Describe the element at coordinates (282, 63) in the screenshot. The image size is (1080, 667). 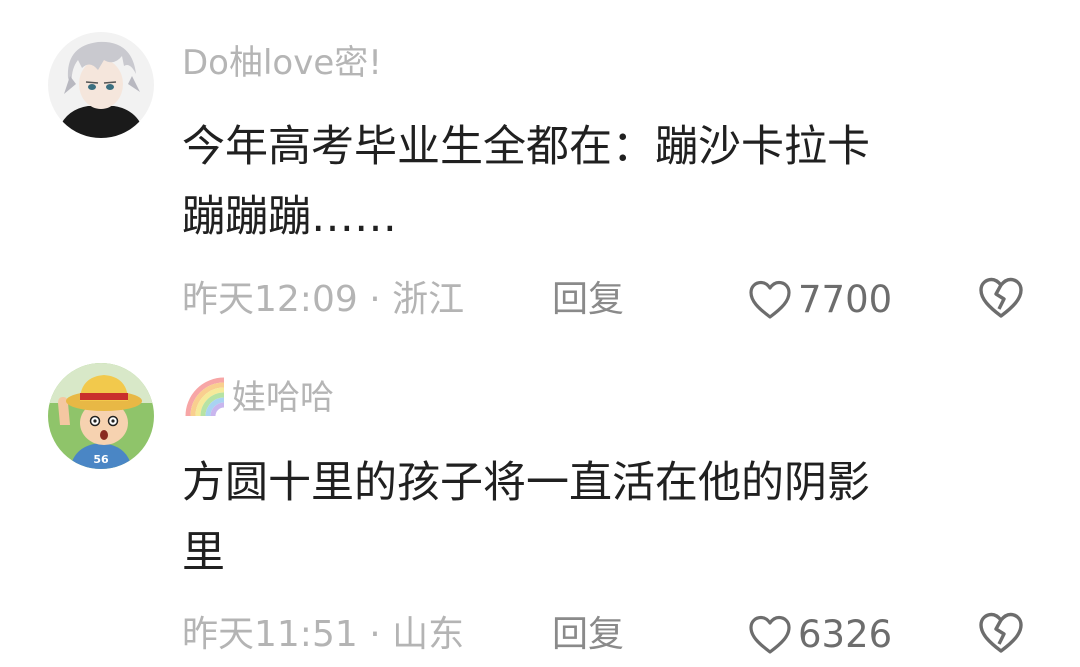
I see `username: Do柚love密!` at that location.